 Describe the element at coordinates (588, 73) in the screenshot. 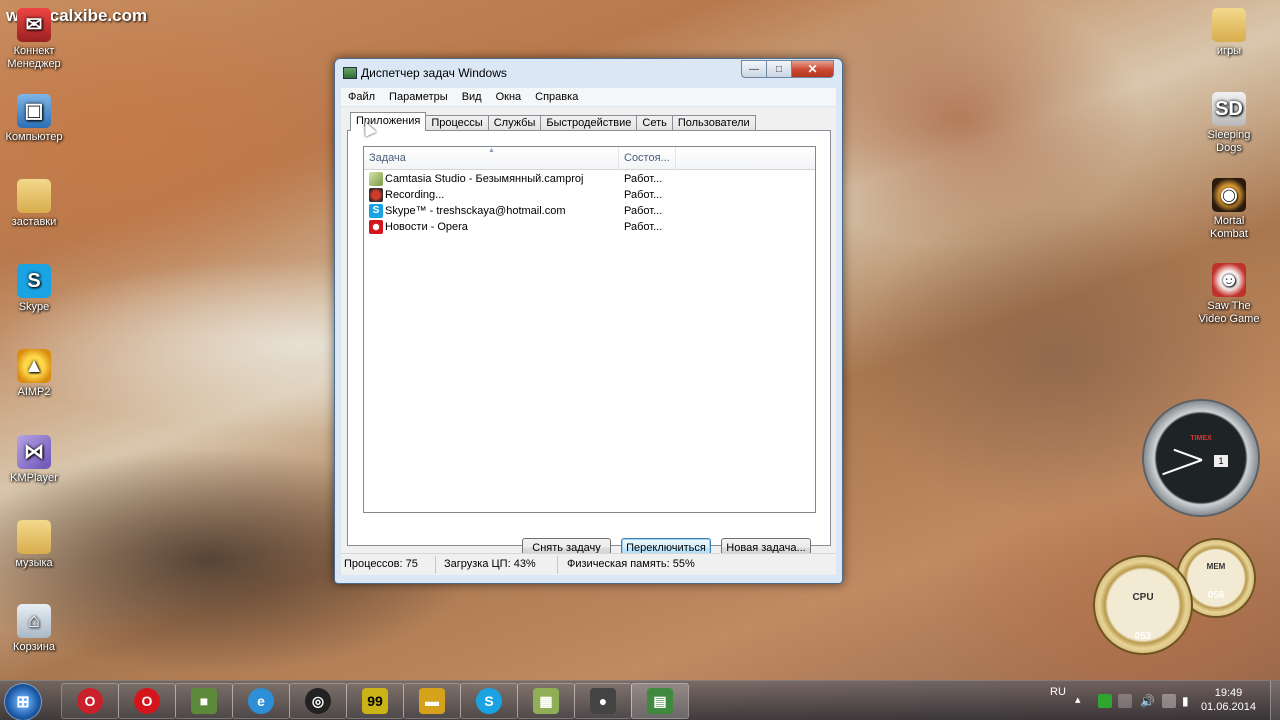

I see `title-bar: Диспетчер задач Windows — □ ✕` at that location.